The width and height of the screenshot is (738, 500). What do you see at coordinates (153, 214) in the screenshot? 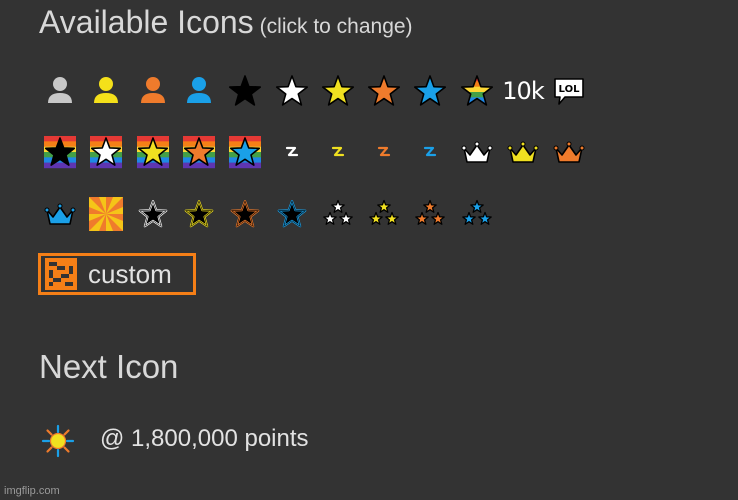
I see `star-outline-white-icon` at bounding box center [153, 214].